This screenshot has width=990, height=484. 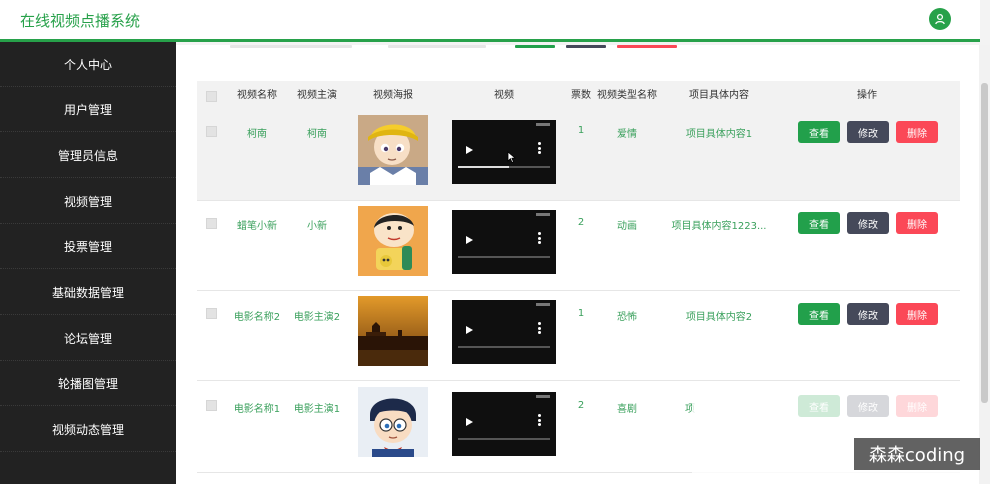 I want to click on table-row: 蜡笔小新 小新 2 动画 项目具体内容1223... 查看 修改 删除, so click(x=578, y=246).